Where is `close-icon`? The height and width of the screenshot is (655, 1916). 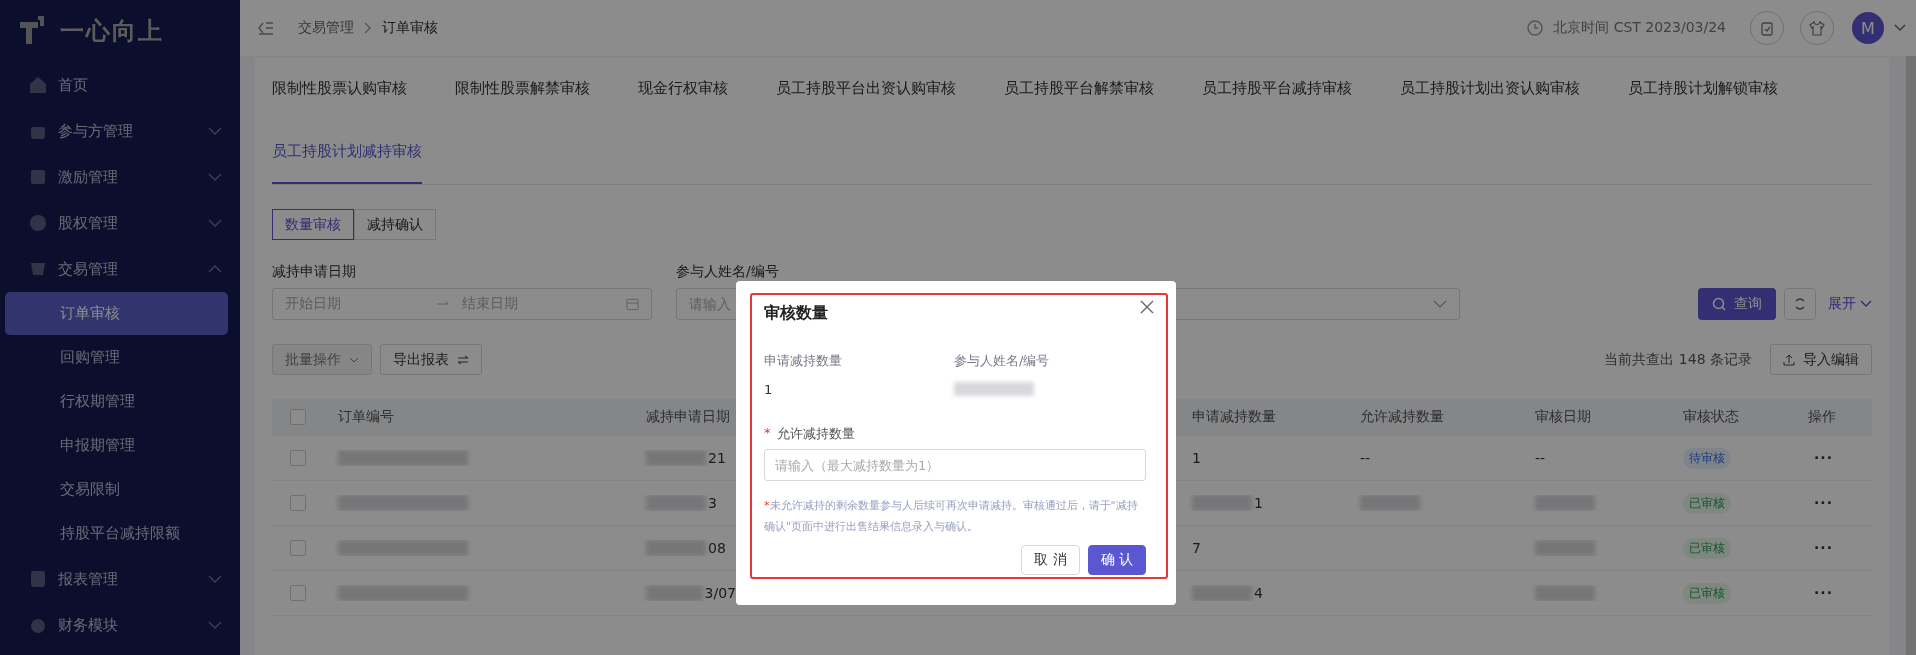
close-icon is located at coordinates (1147, 306).